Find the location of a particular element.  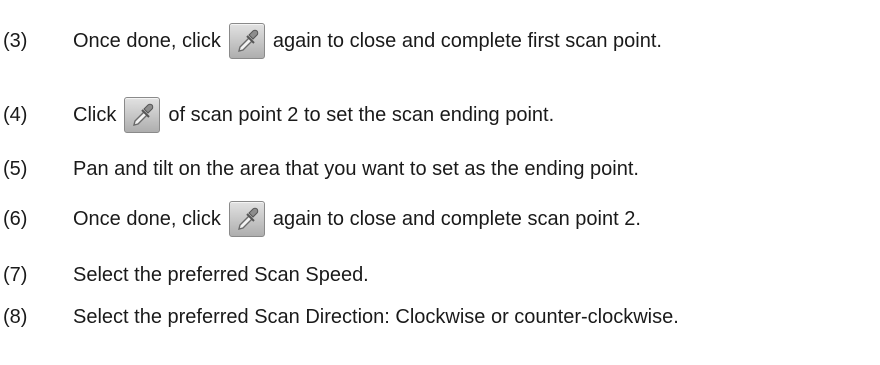

step-text-before: Click is located at coordinates (95, 114).